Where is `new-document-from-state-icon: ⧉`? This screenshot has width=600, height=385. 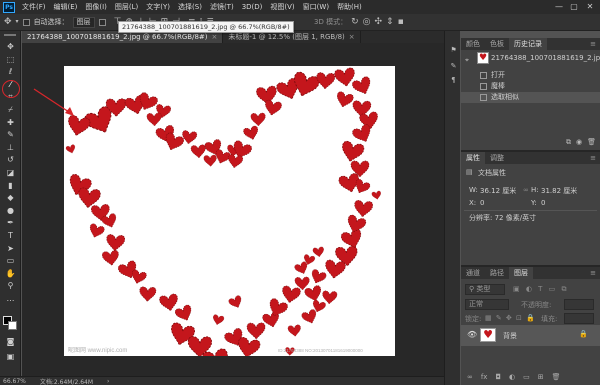
new-document-from-state-icon: ⧉ is located at coordinates (568, 142).